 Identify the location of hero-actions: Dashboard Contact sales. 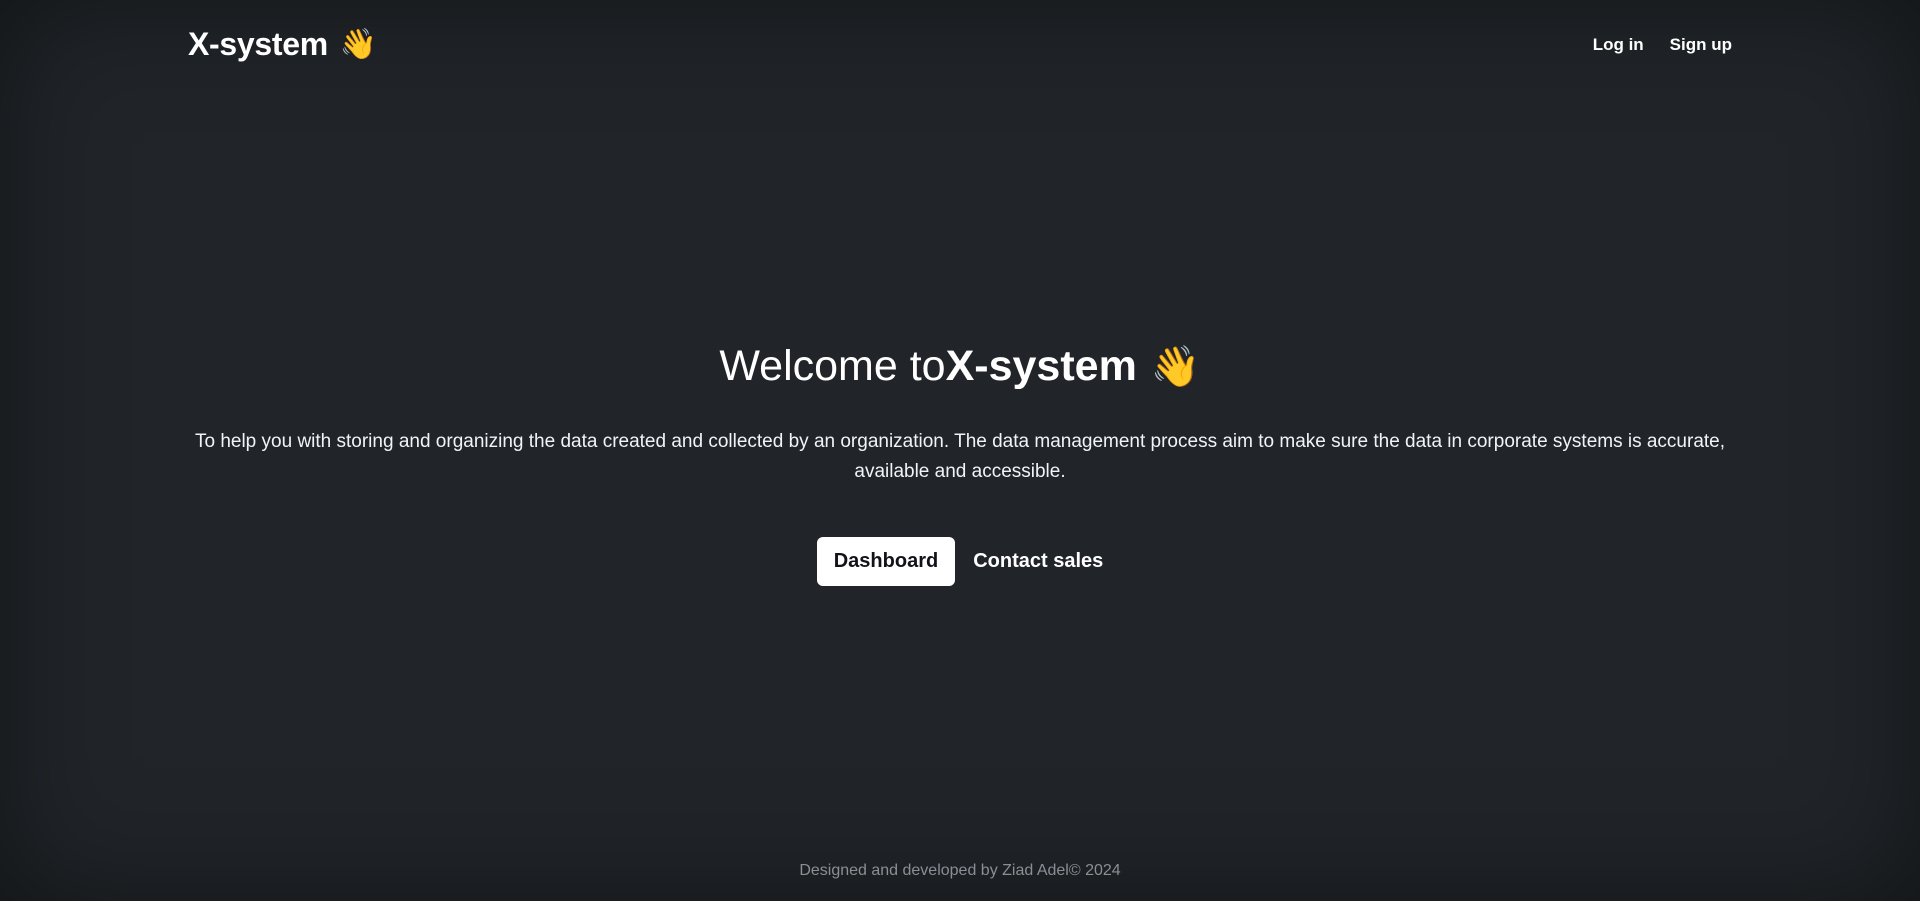
(960, 561).